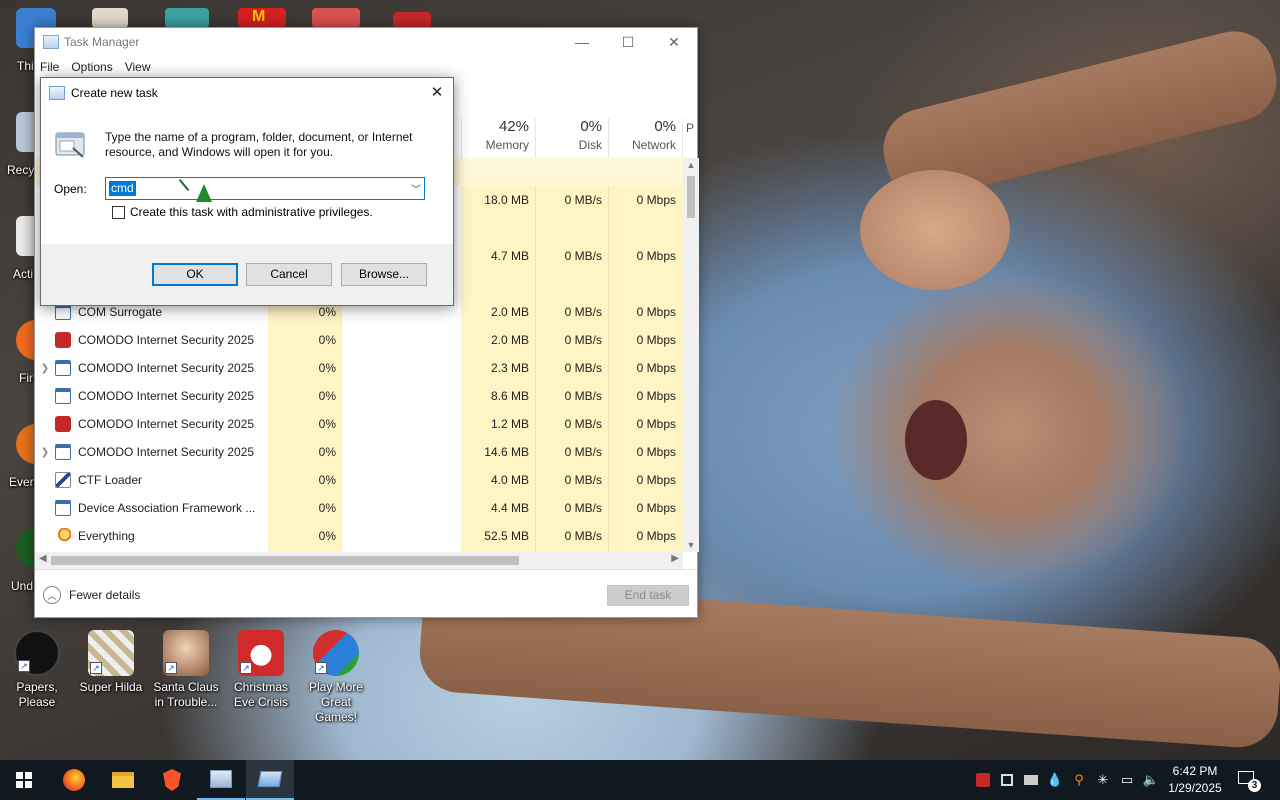  Describe the element at coordinates (261, 653) in the screenshot. I see `christmas-eve-crisis-icon: ↗` at that location.